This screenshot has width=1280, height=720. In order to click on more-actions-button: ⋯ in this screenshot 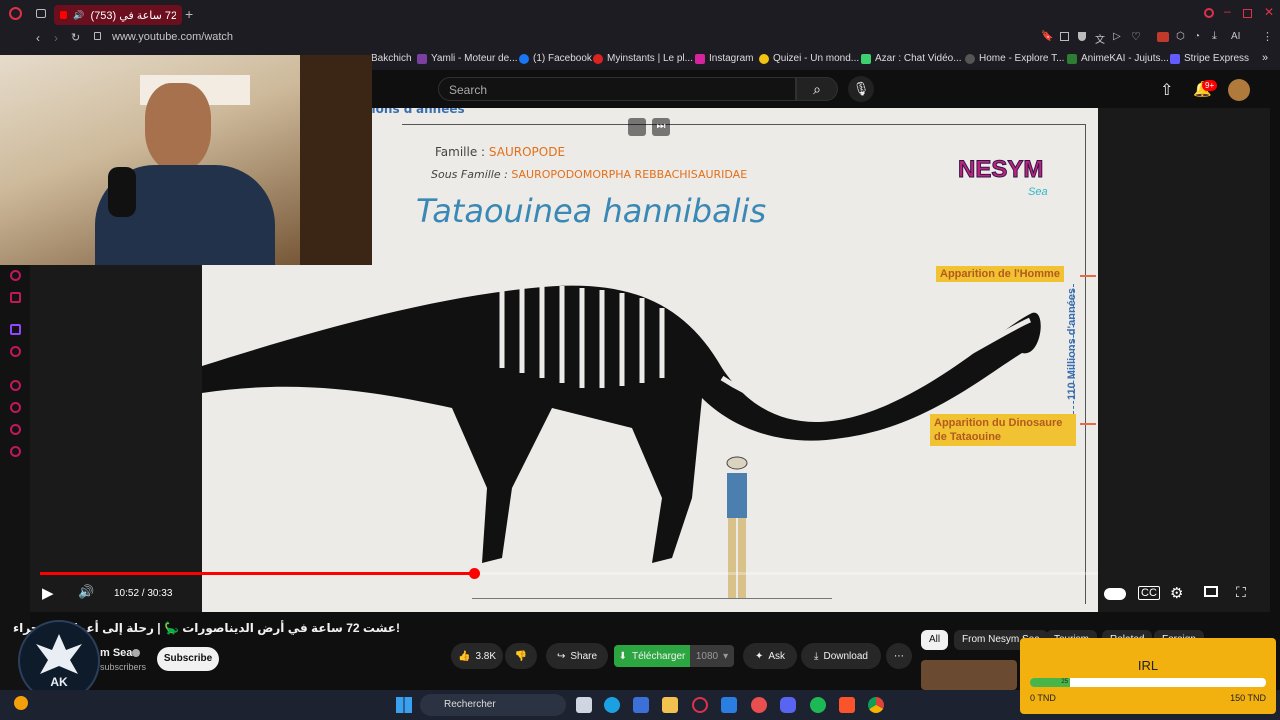, I will do `click(899, 656)`.